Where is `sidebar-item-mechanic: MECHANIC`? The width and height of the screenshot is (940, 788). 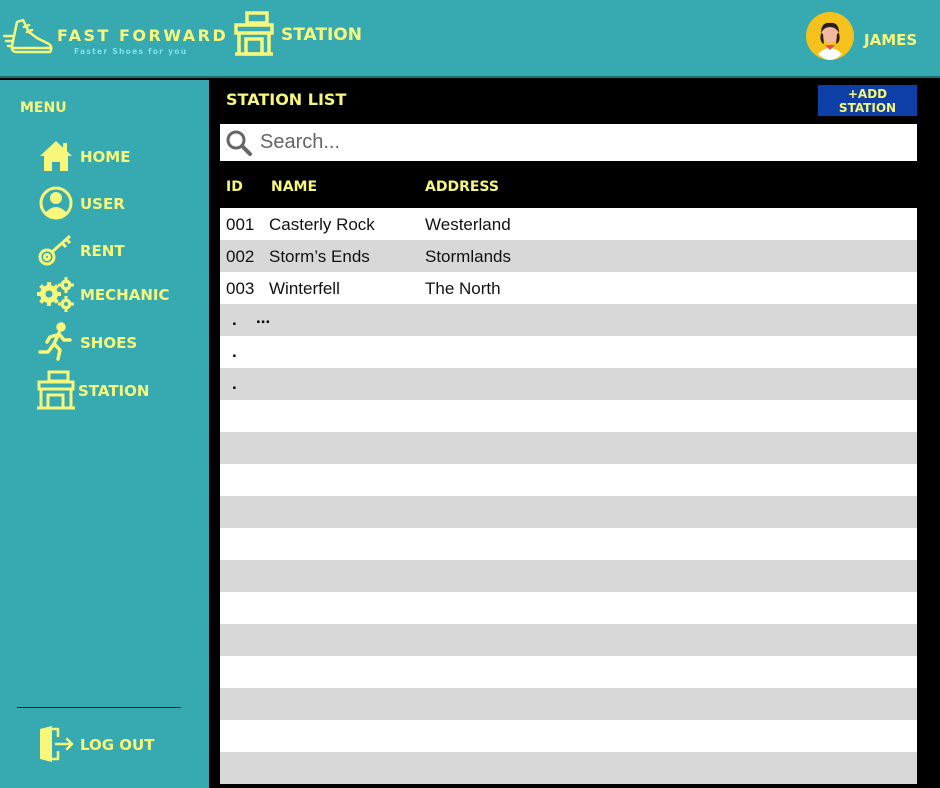
sidebar-item-mechanic: MECHANIC is located at coordinates (121, 294).